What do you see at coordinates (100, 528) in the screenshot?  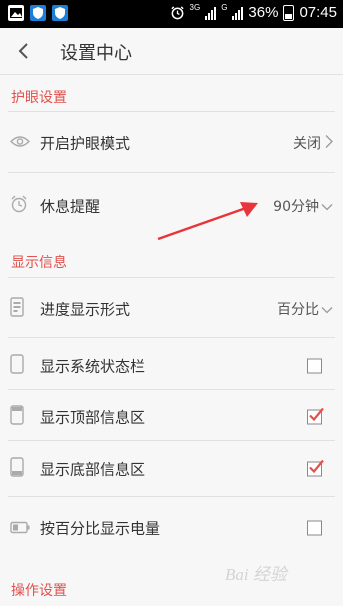 I see `battery-percent-label: 按百分比显示电量` at bounding box center [100, 528].